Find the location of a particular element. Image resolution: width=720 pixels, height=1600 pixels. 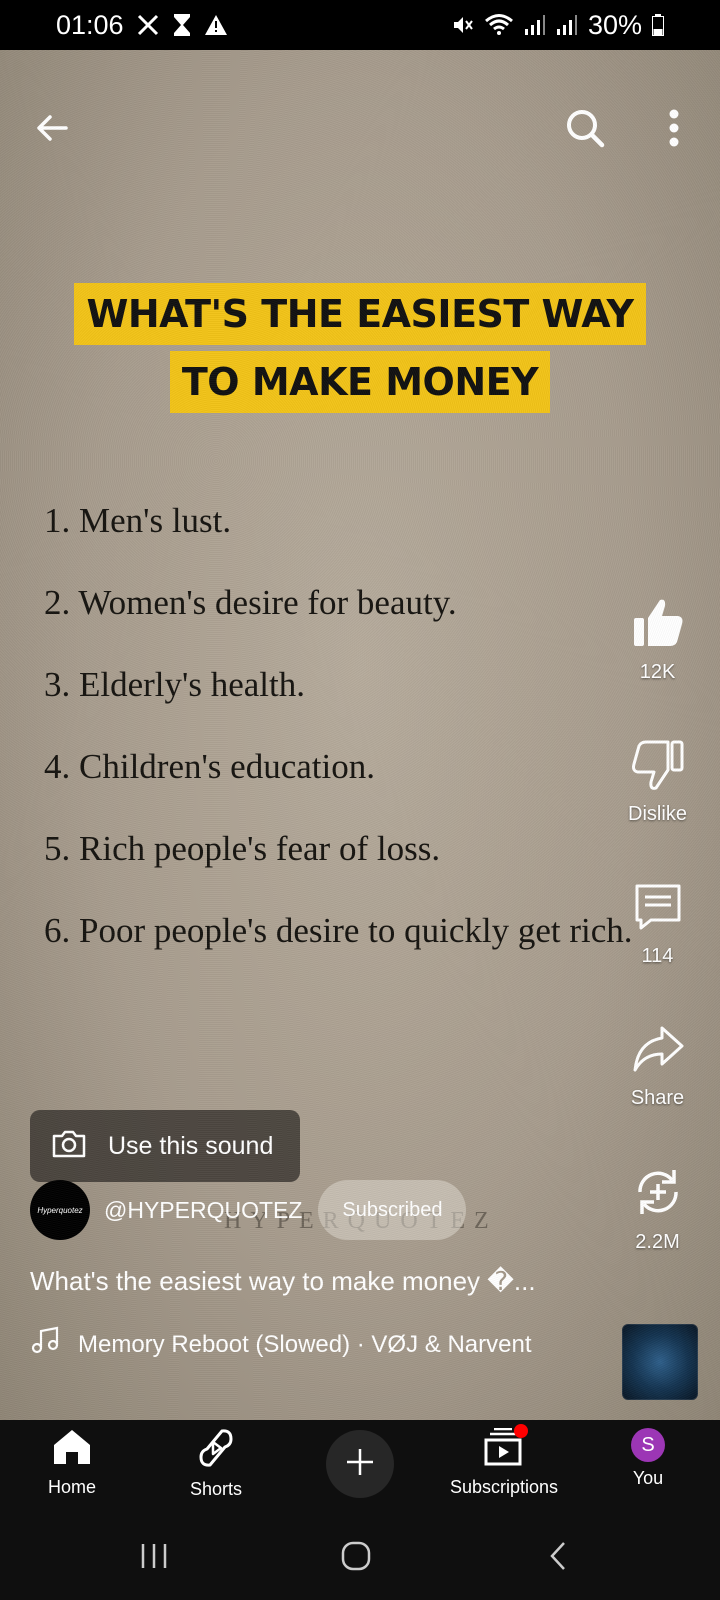

comments-button: 114 is located at coordinates (657, 925).